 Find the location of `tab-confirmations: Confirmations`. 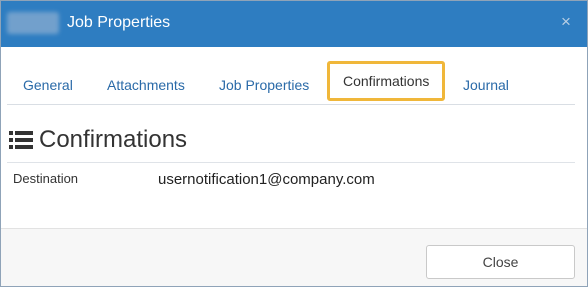

tab-confirmations: Confirmations is located at coordinates (386, 81).